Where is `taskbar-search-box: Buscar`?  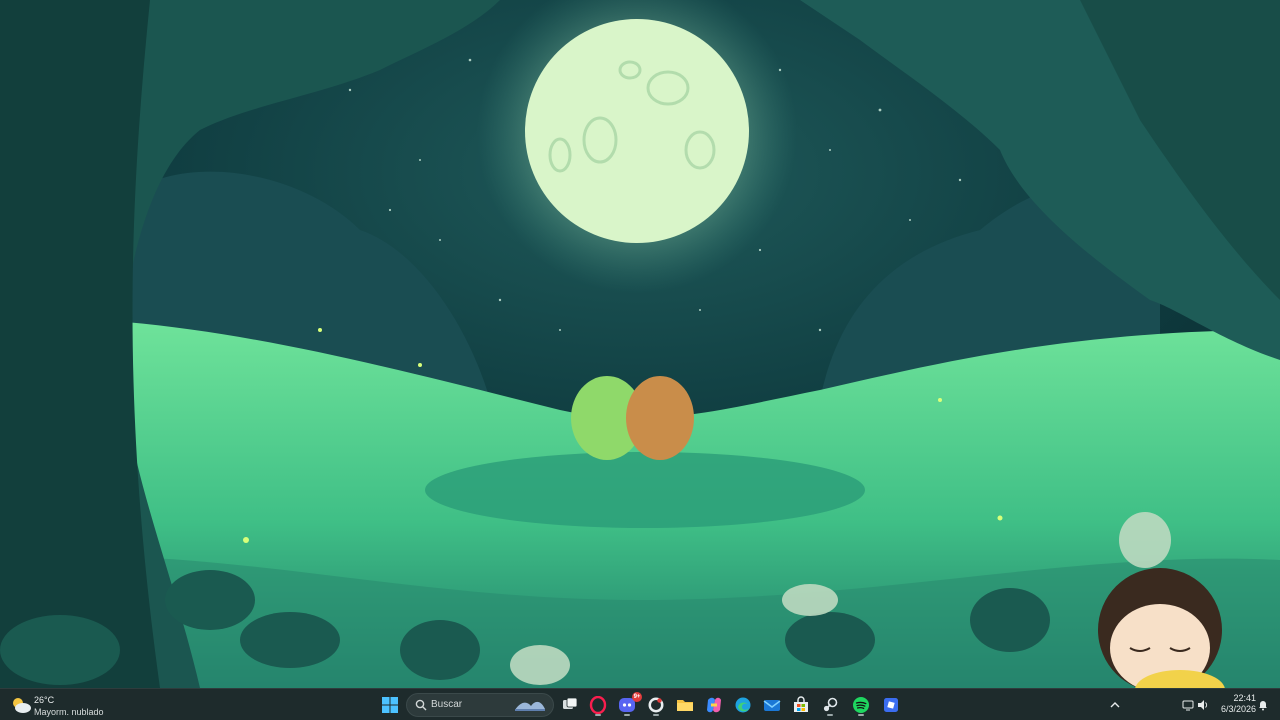
taskbar-search-box: Buscar is located at coordinates (480, 705).